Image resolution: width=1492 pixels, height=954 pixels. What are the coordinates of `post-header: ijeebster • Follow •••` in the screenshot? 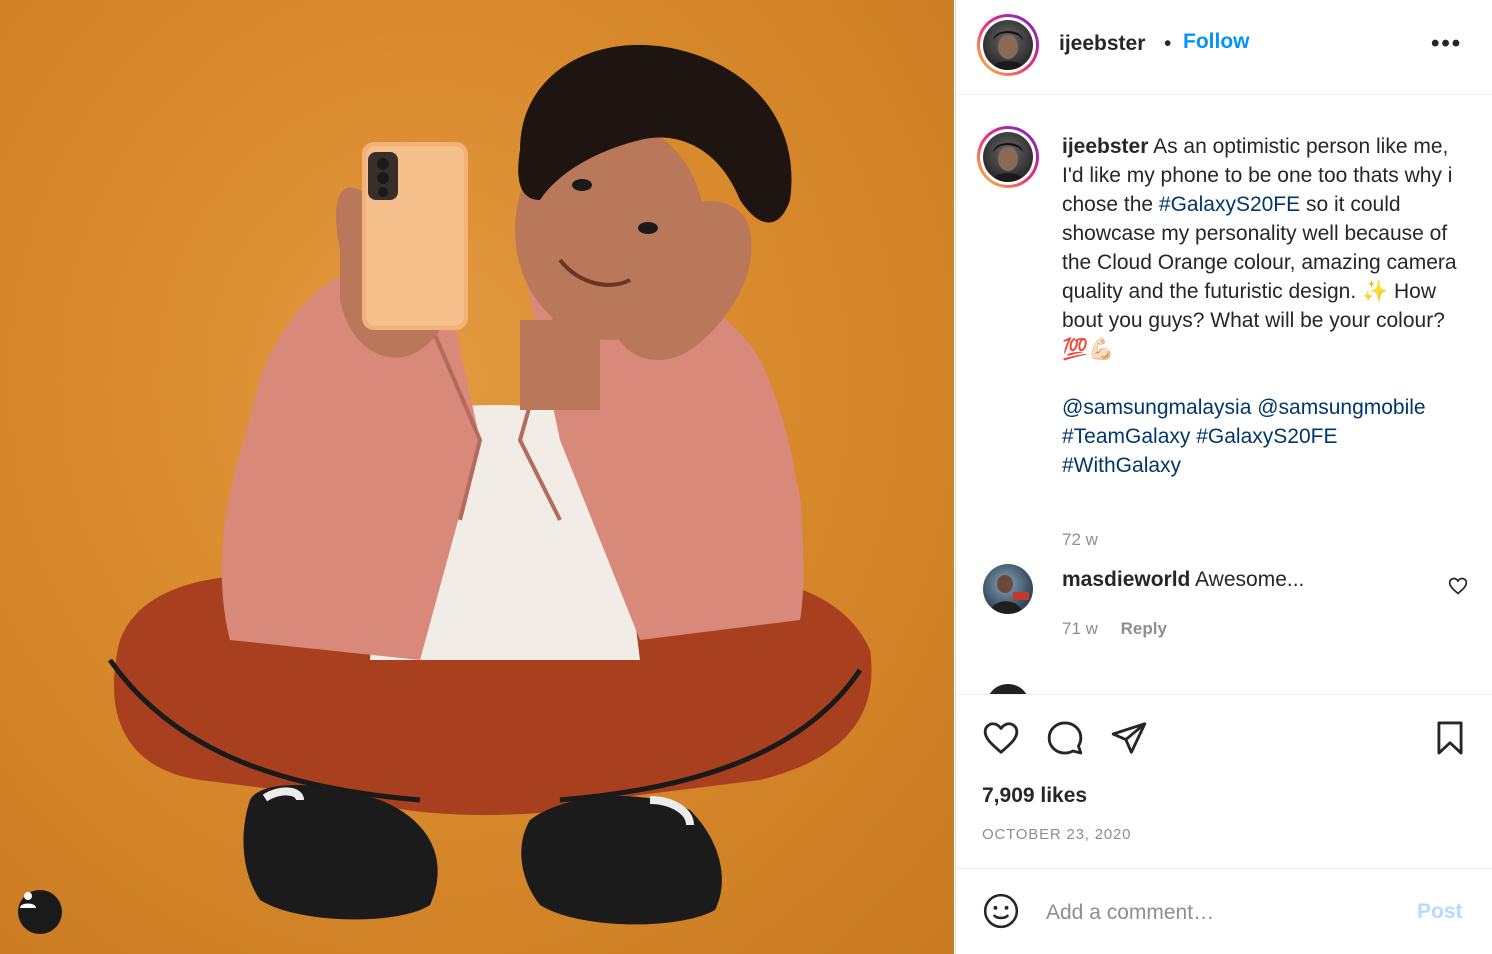 It's located at (1224, 47).